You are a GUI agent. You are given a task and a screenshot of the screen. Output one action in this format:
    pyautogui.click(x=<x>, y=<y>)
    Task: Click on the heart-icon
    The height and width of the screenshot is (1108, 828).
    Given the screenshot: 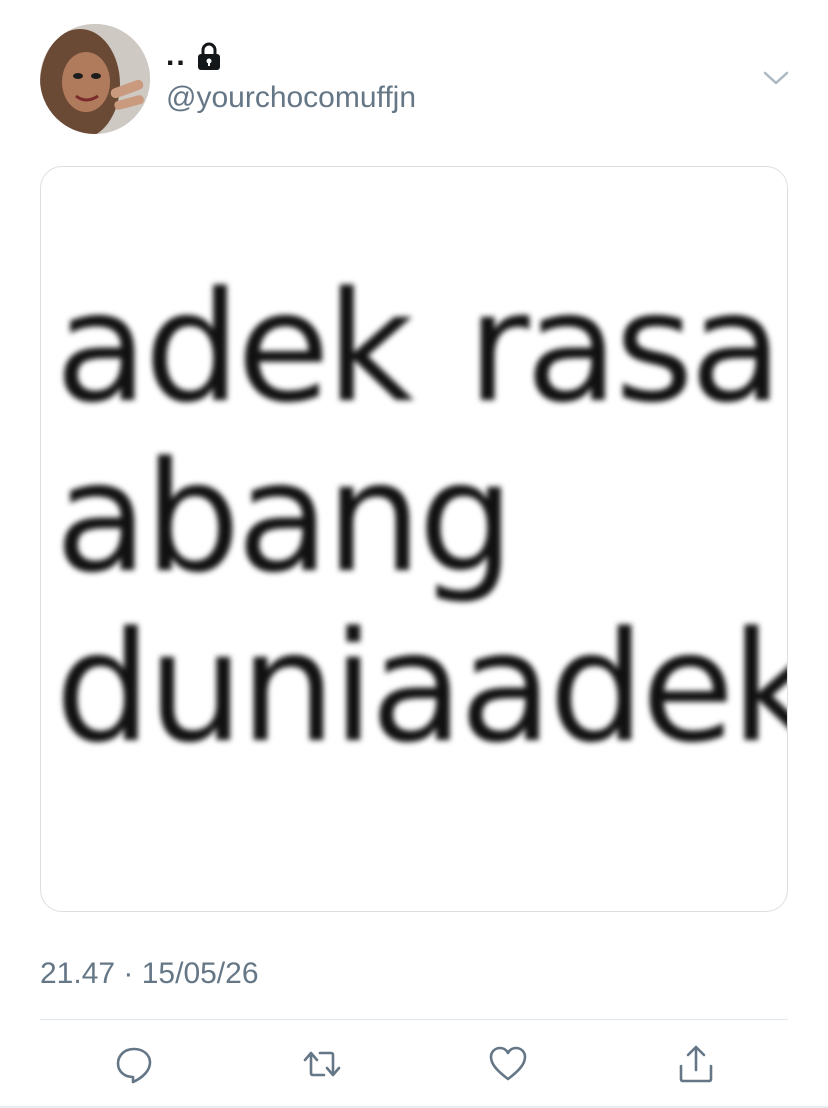 What is the action you would take?
    pyautogui.click(x=508, y=1064)
    